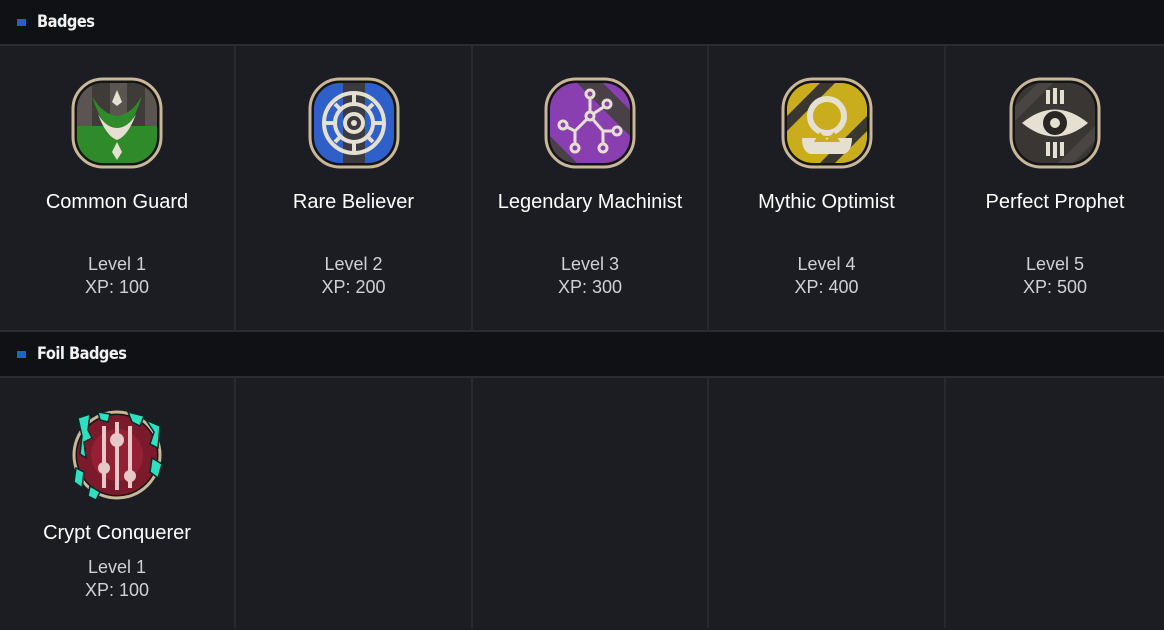 Image resolution: width=1164 pixels, height=630 pixels. I want to click on badge-meta: Level 5 XP: 500, so click(1055, 276).